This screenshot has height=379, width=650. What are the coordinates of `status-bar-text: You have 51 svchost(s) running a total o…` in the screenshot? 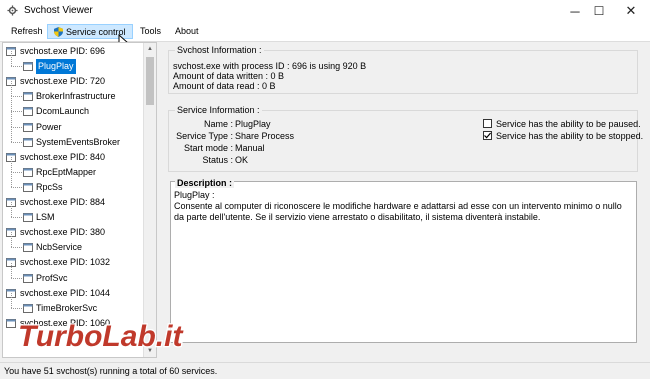 It's located at (111, 371).